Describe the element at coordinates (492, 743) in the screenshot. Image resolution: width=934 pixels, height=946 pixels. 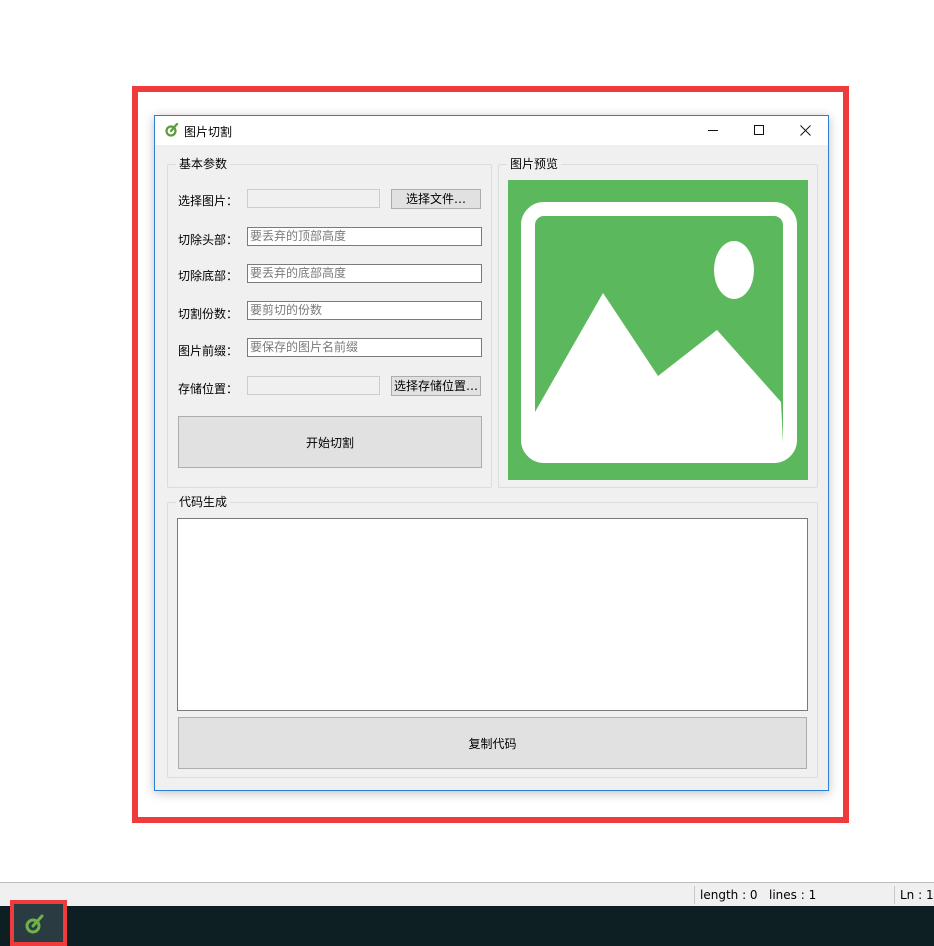
I see `copy-code-button: 复制代码` at that location.